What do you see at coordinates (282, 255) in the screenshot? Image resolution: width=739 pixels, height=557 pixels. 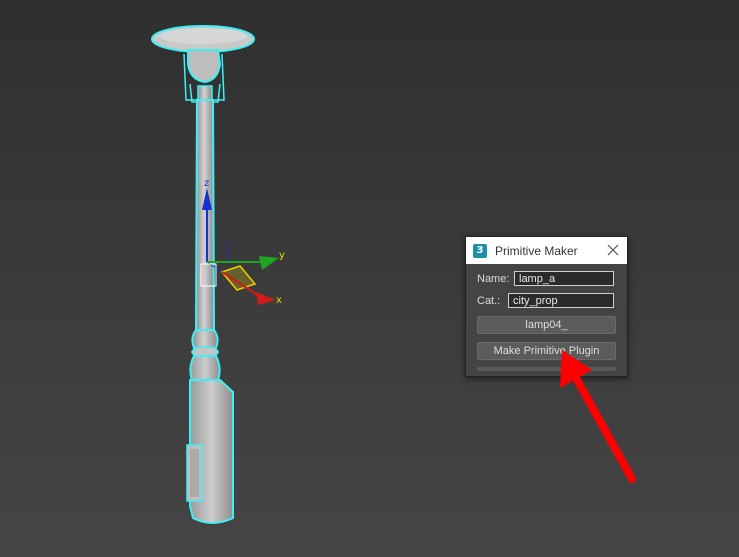 I see `y-axis-label: y` at bounding box center [282, 255].